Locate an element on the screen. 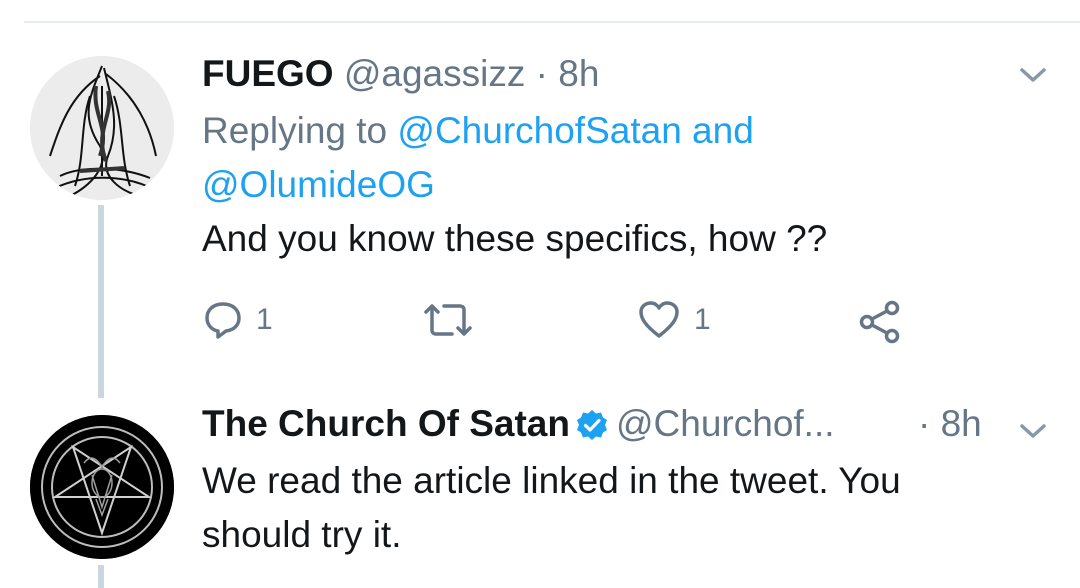 This screenshot has width=1080, height=588. mention-olumideog: @OlumideOG is located at coordinates (318, 184).